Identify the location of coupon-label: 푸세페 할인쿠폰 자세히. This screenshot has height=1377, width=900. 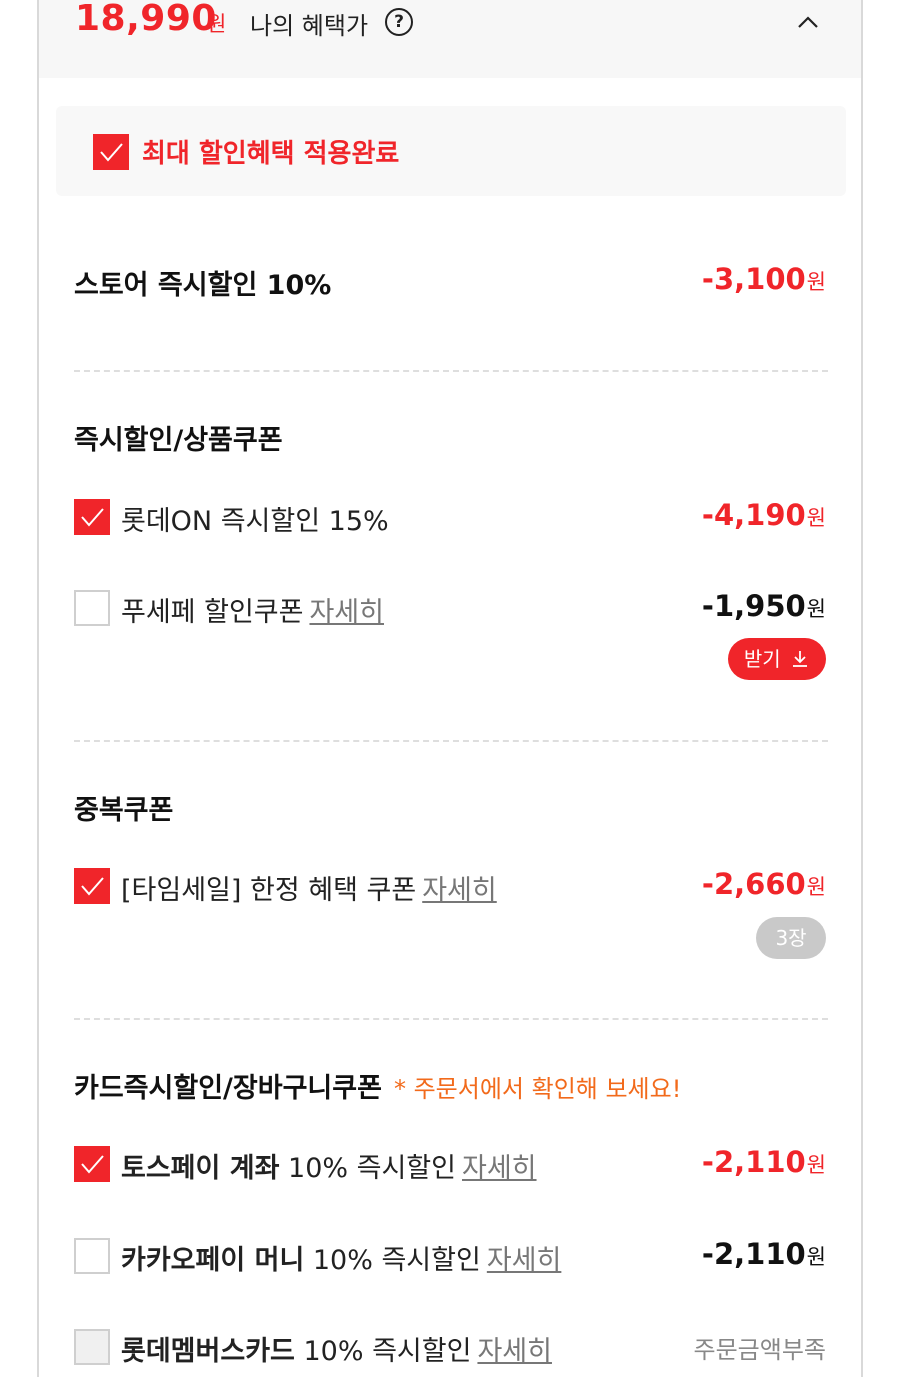
(252, 612).